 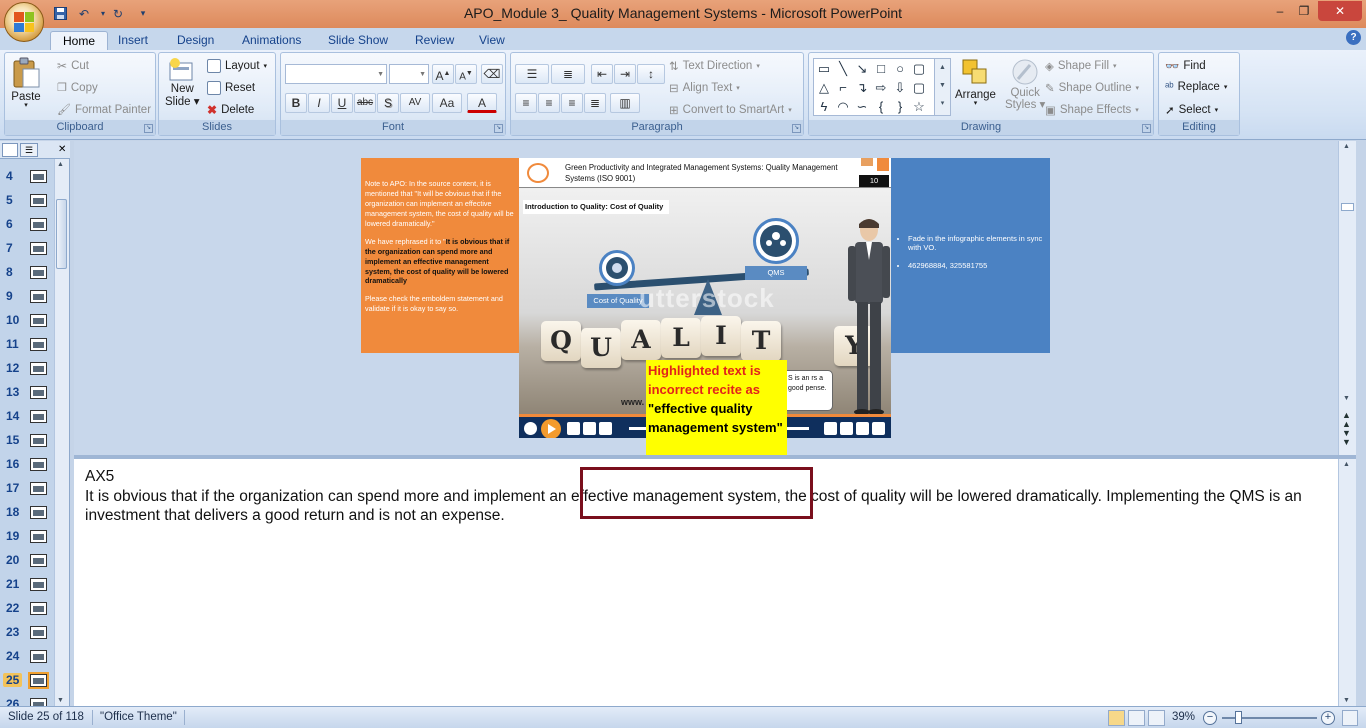 What do you see at coordinates (824, 87) in the screenshot?
I see `triangle-shape-icon: △` at bounding box center [824, 87].